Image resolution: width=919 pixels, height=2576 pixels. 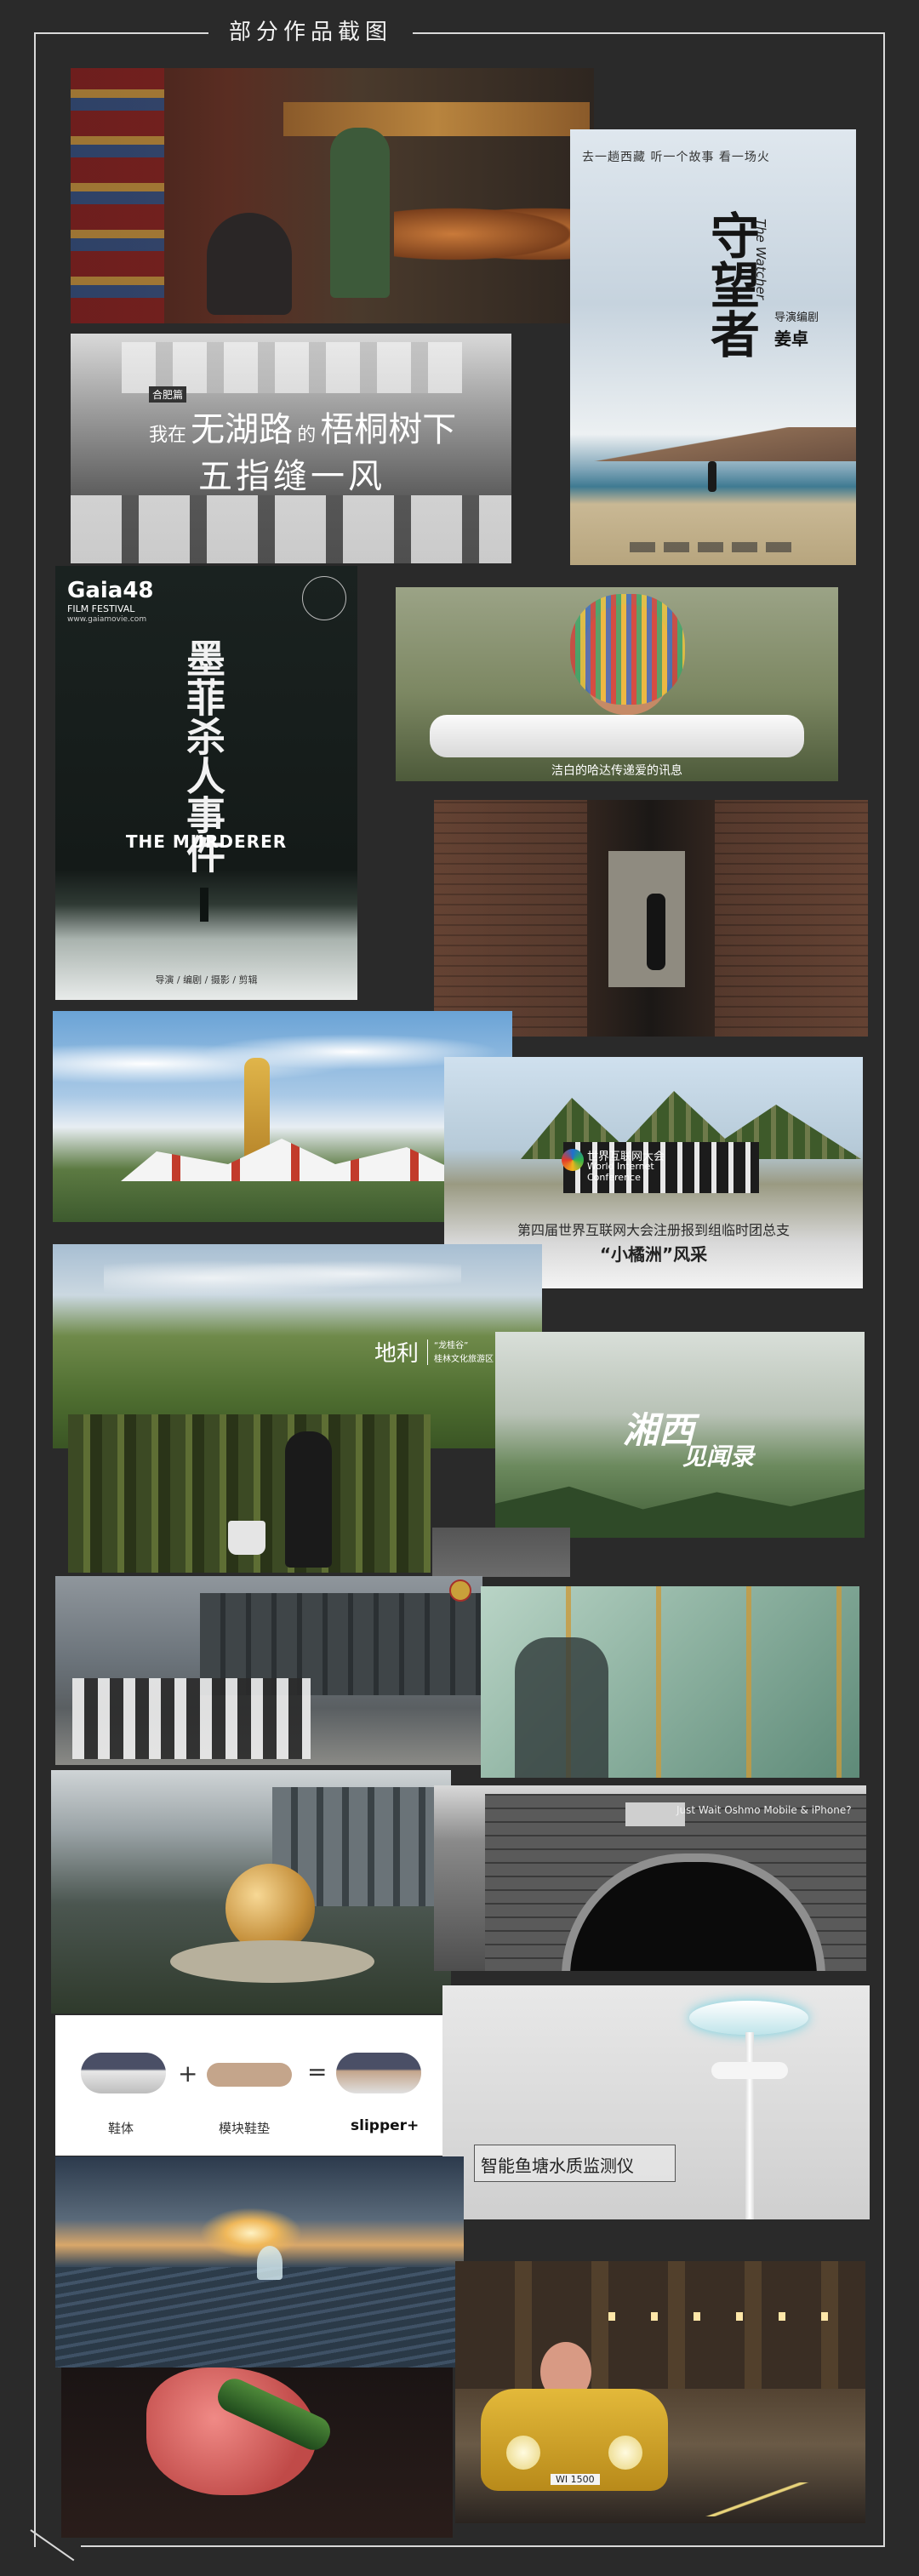 I want to click on street-buildings, so click(x=660, y=2325).